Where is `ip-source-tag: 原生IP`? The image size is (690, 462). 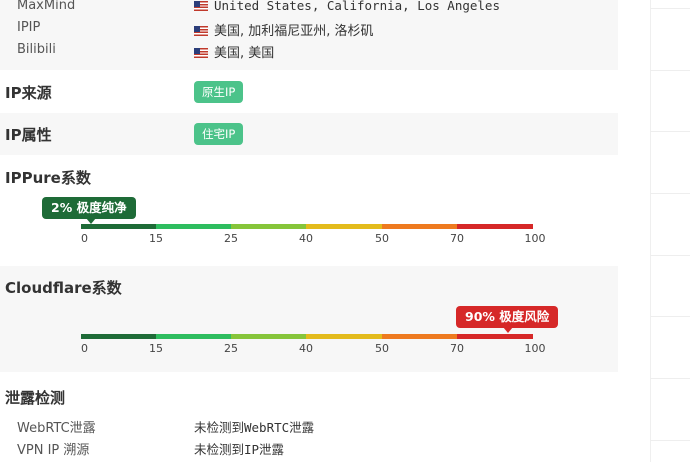
ip-source-tag: 原生IP is located at coordinates (219, 92).